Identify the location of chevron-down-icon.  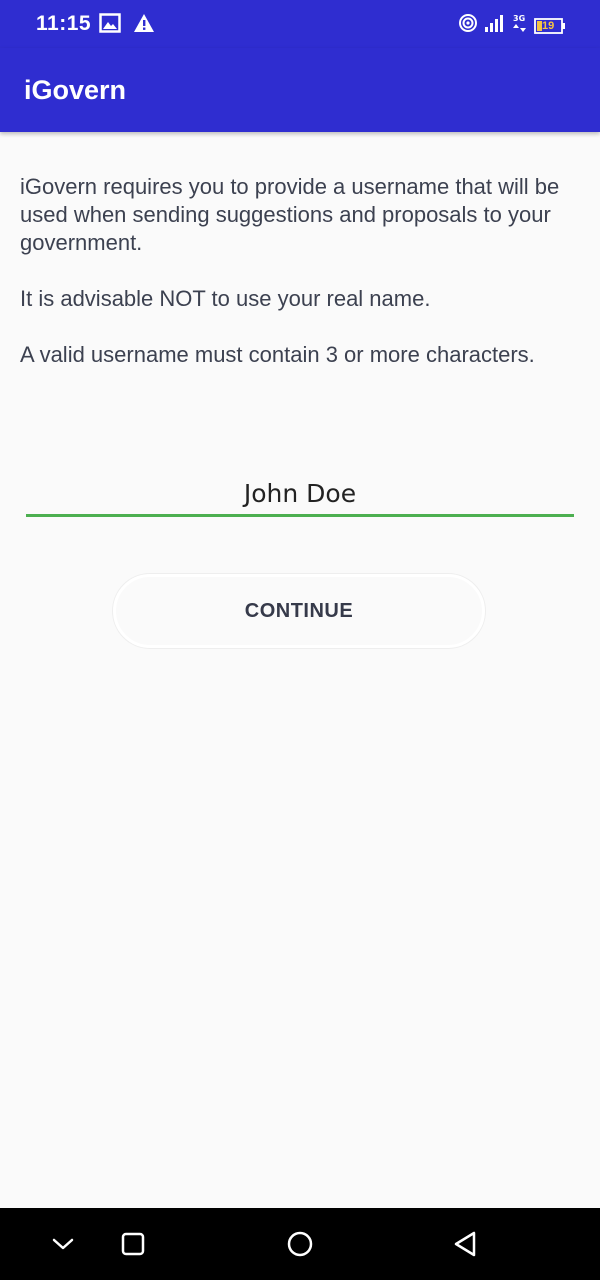
(63, 1244).